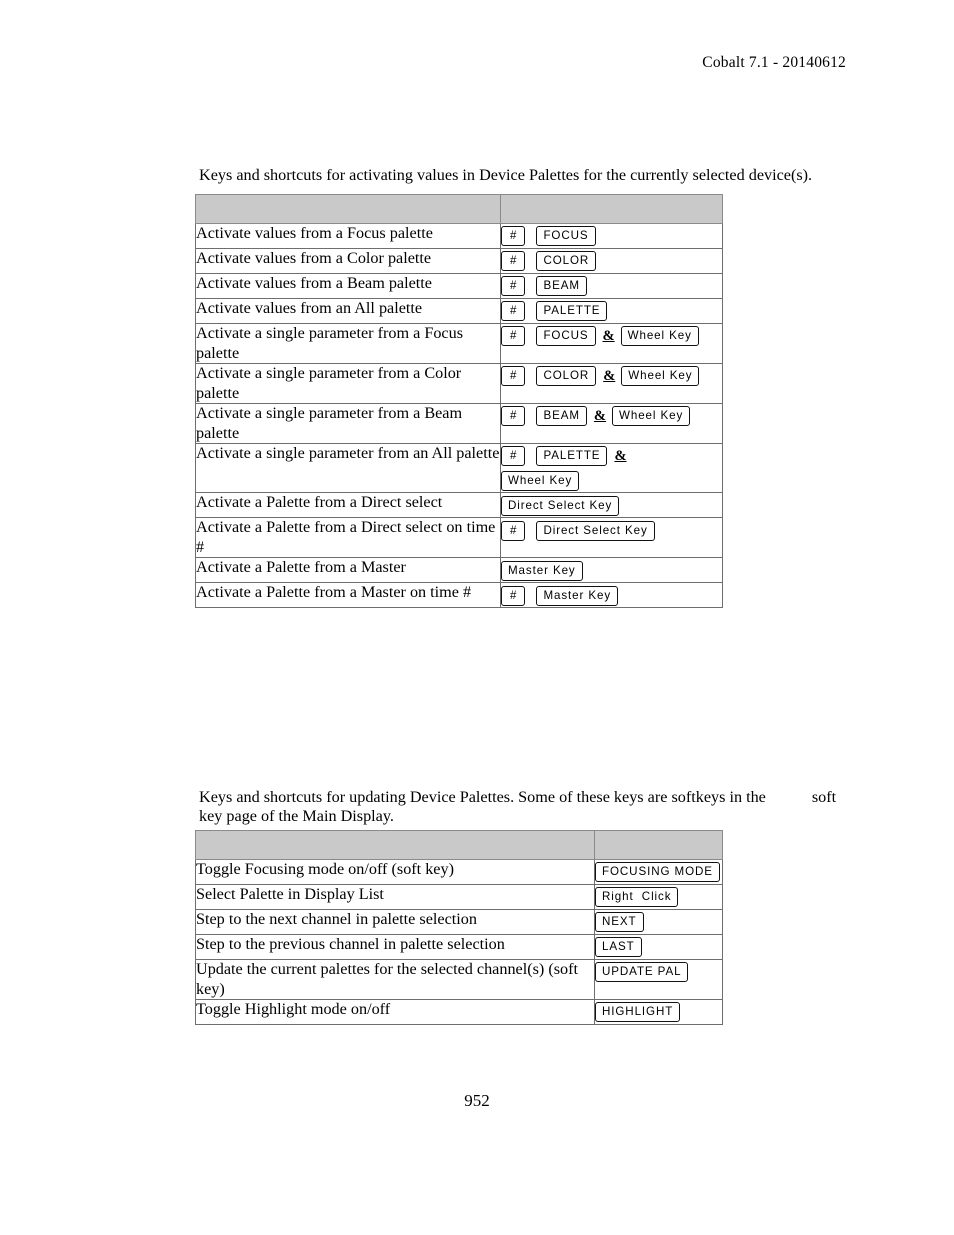 The image size is (954, 1235). I want to click on running-head: Cobalt 7.1 - 20140612, so click(774, 62).